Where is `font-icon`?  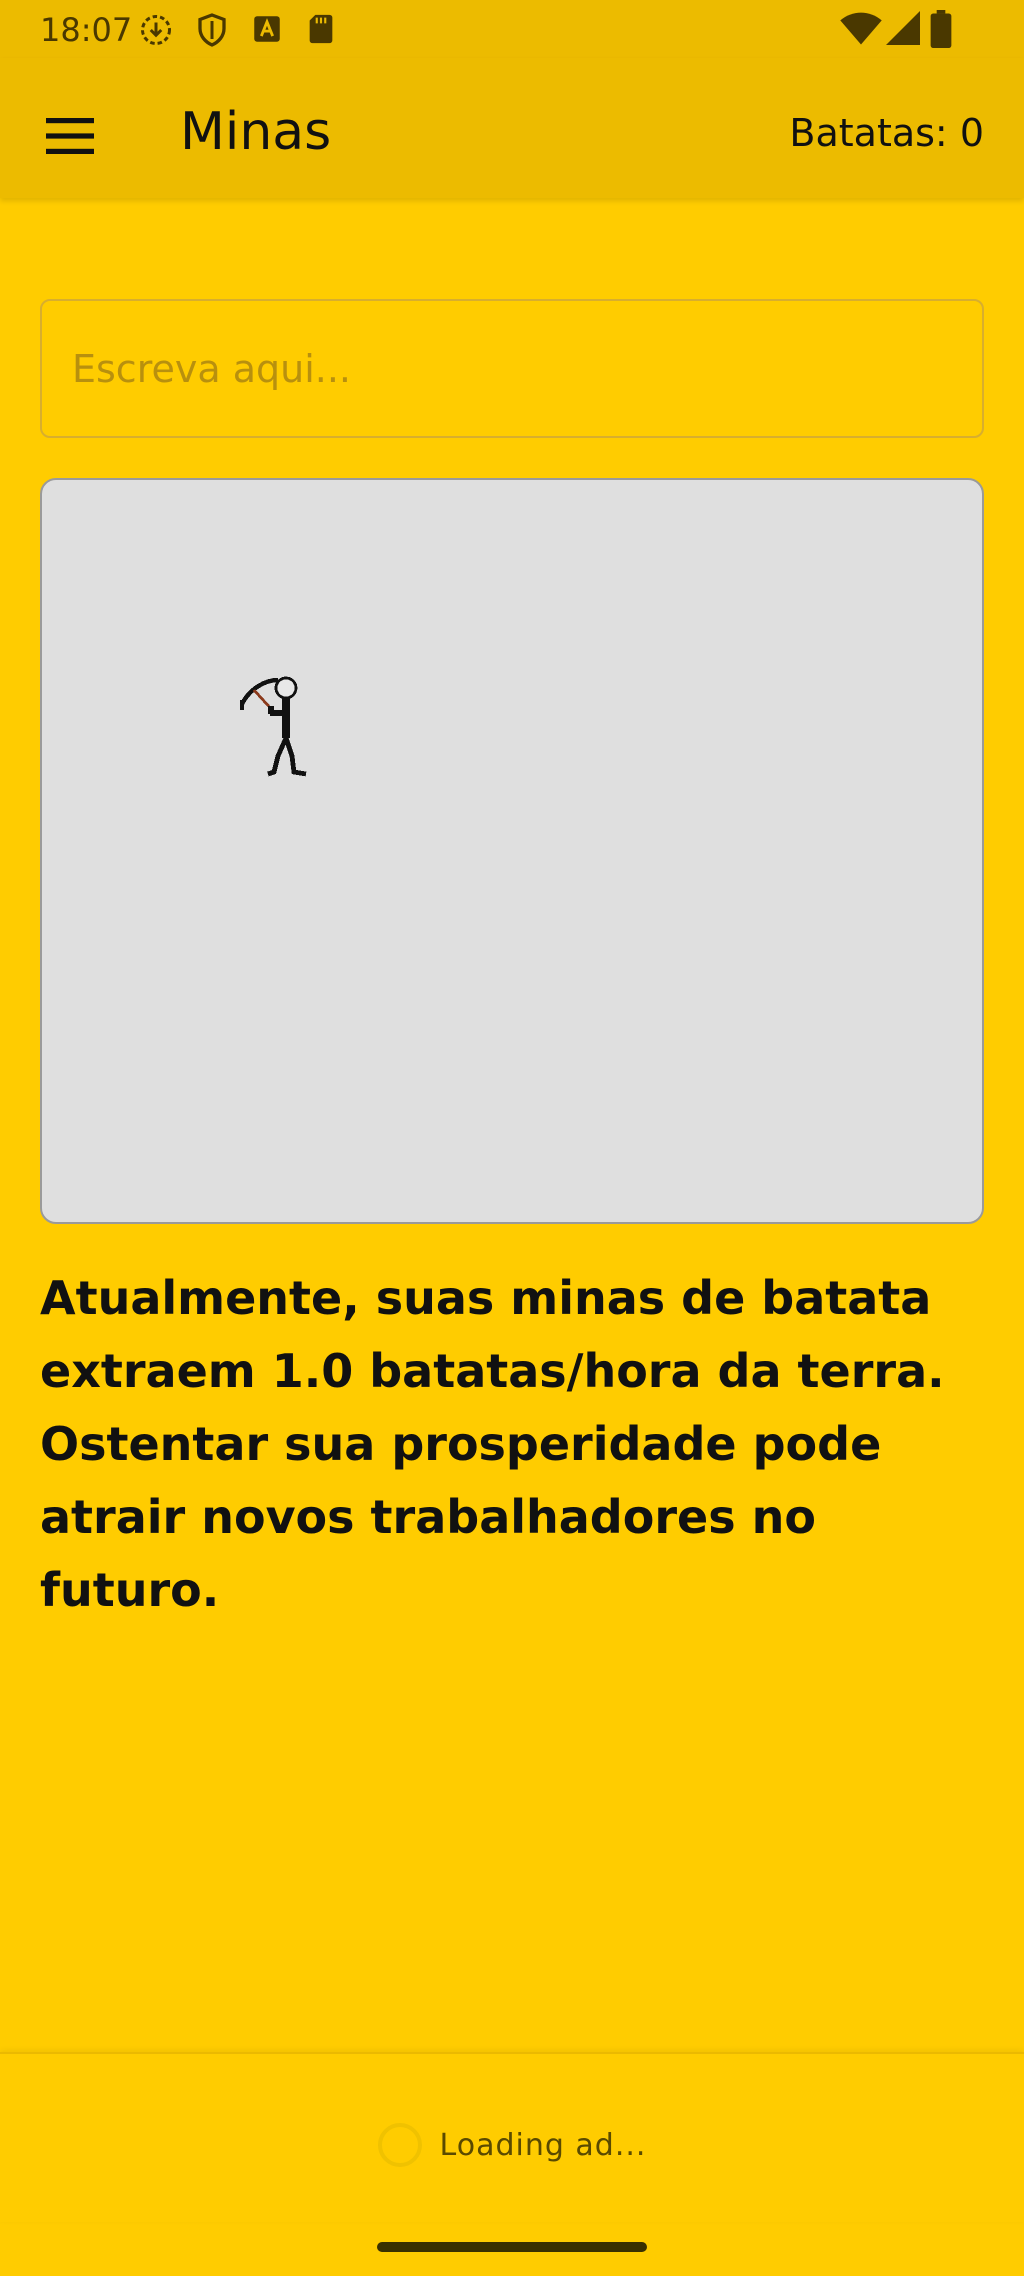
font-icon is located at coordinates (267, 31).